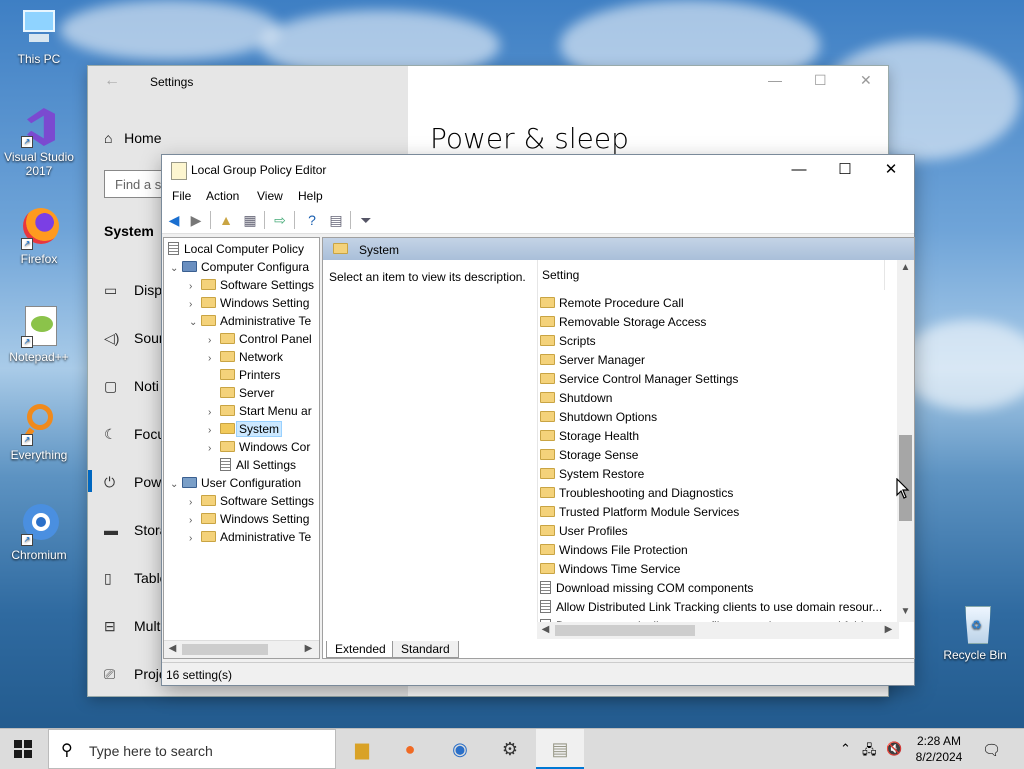 The width and height of the screenshot is (1024, 769). Describe the element at coordinates (869, 752) in the screenshot. I see `network-icon: 🖧` at that location.